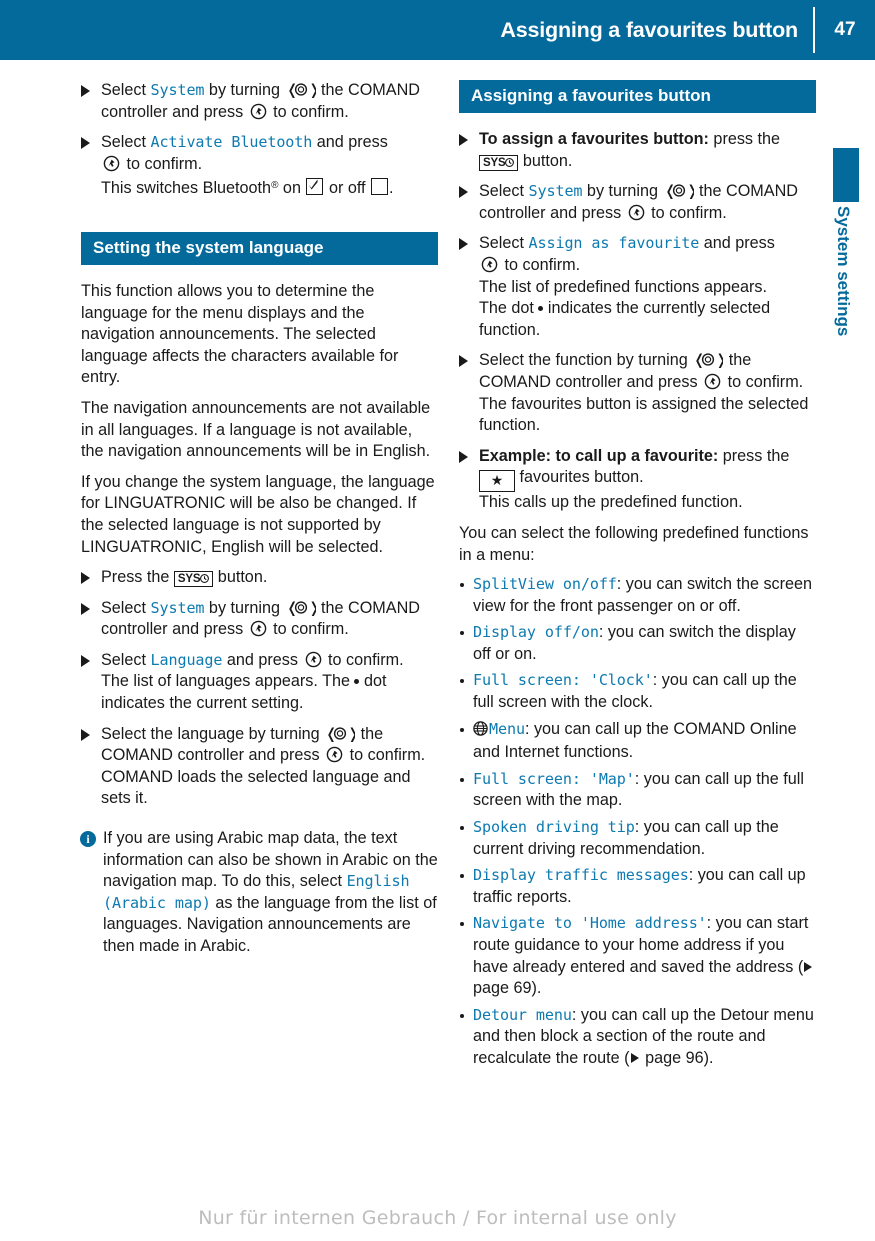 The height and width of the screenshot is (1241, 875). What do you see at coordinates (672, 1057) in the screenshot?
I see `page-reference-text: page 96` at bounding box center [672, 1057].